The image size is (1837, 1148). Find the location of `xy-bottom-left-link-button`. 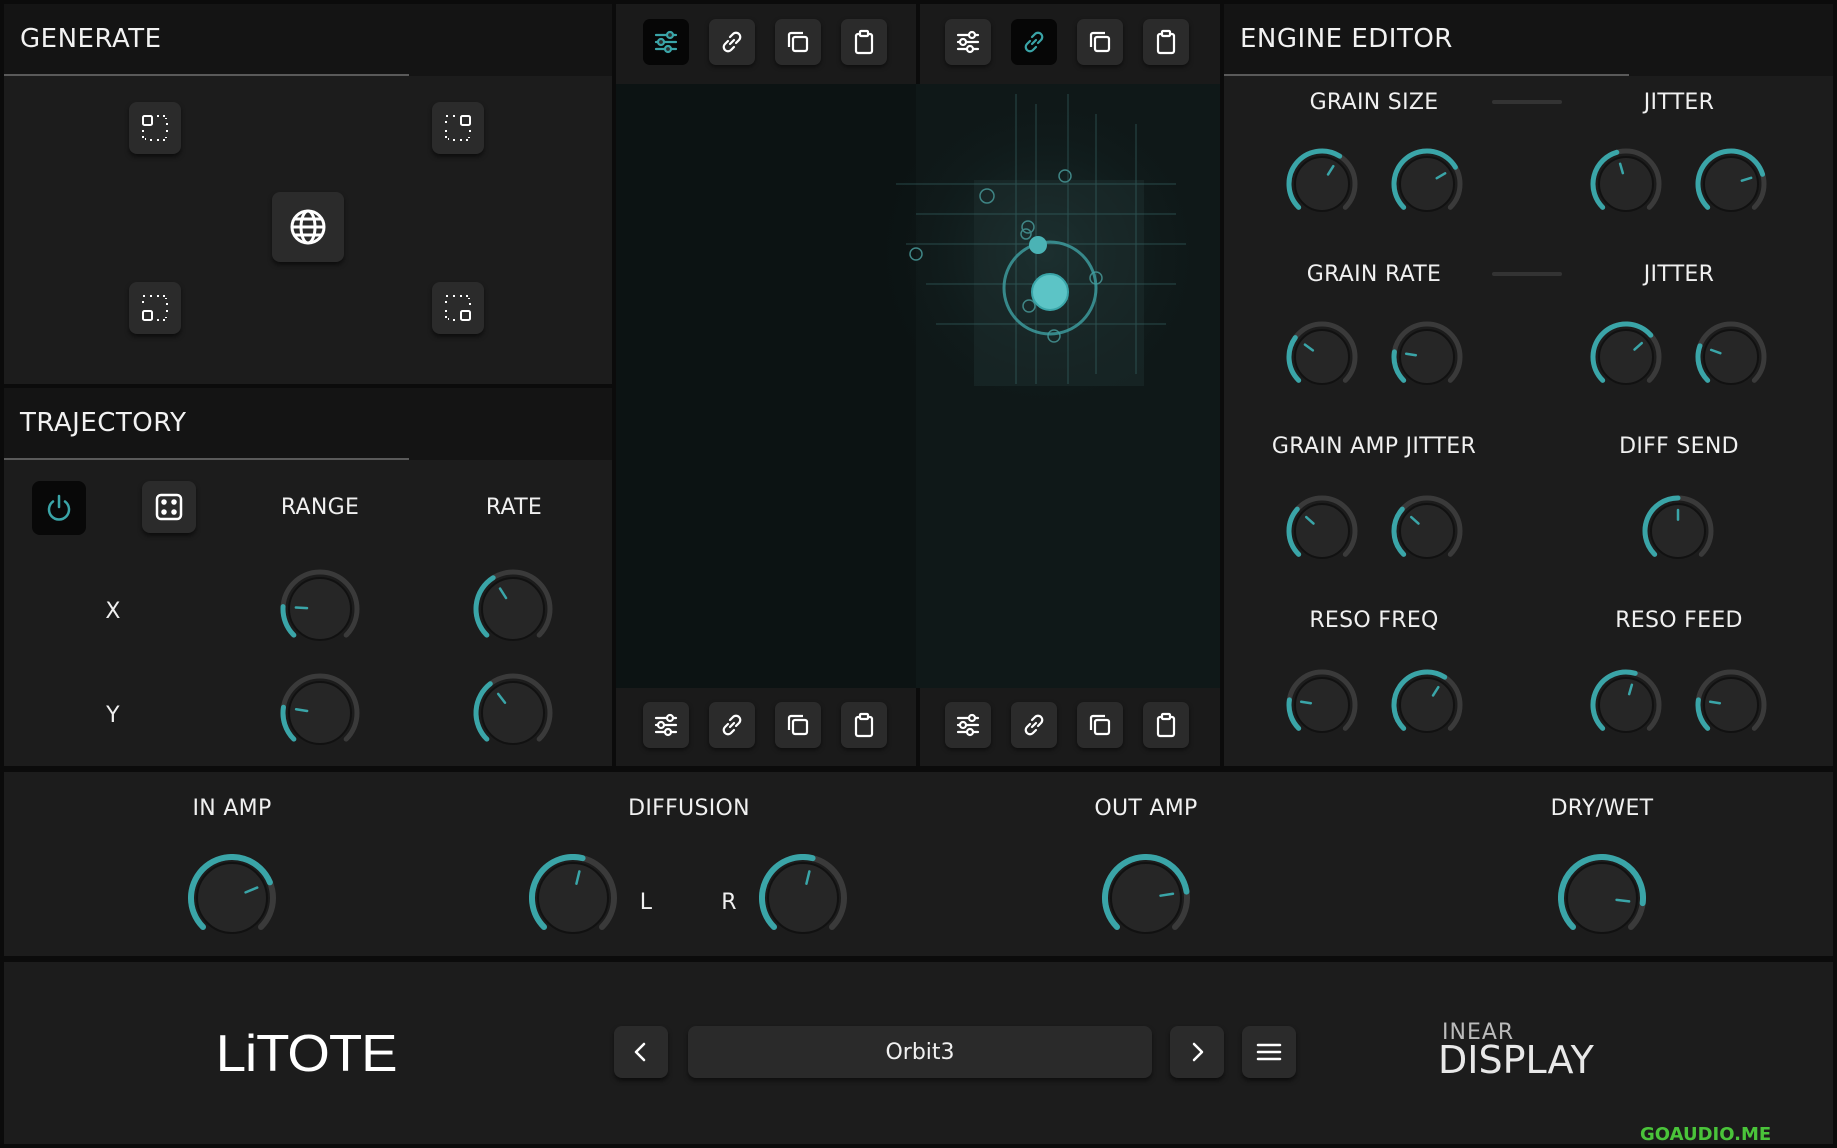

xy-bottom-left-link-button is located at coordinates (732, 725).